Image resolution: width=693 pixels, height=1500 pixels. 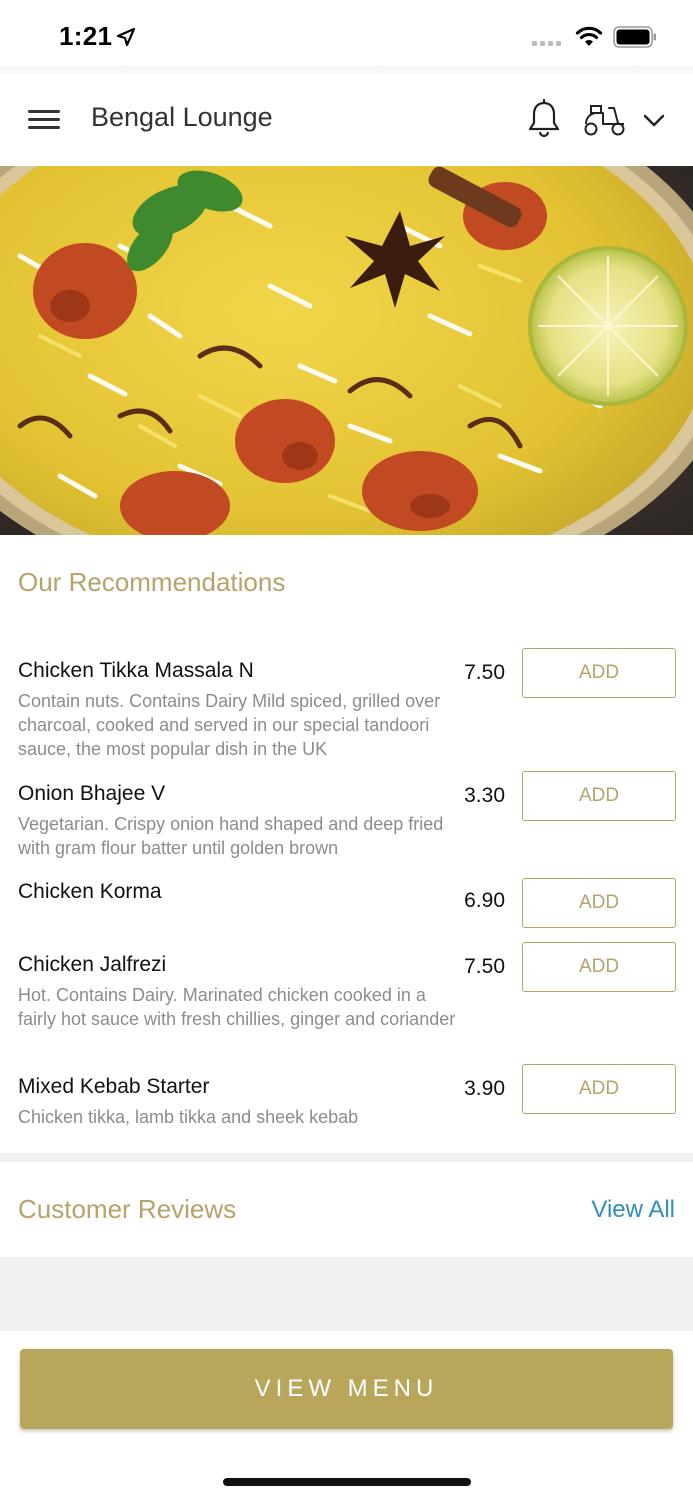 I want to click on hamburger-menu-icon, so click(x=45, y=119).